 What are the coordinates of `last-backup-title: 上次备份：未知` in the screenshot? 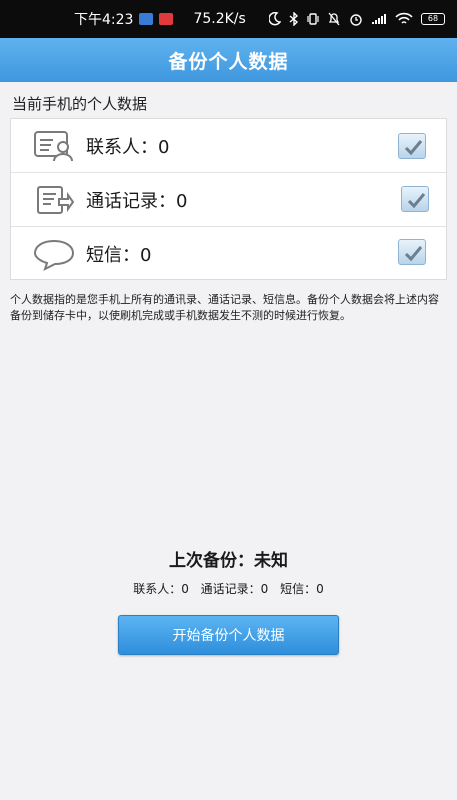 It's located at (228, 561).